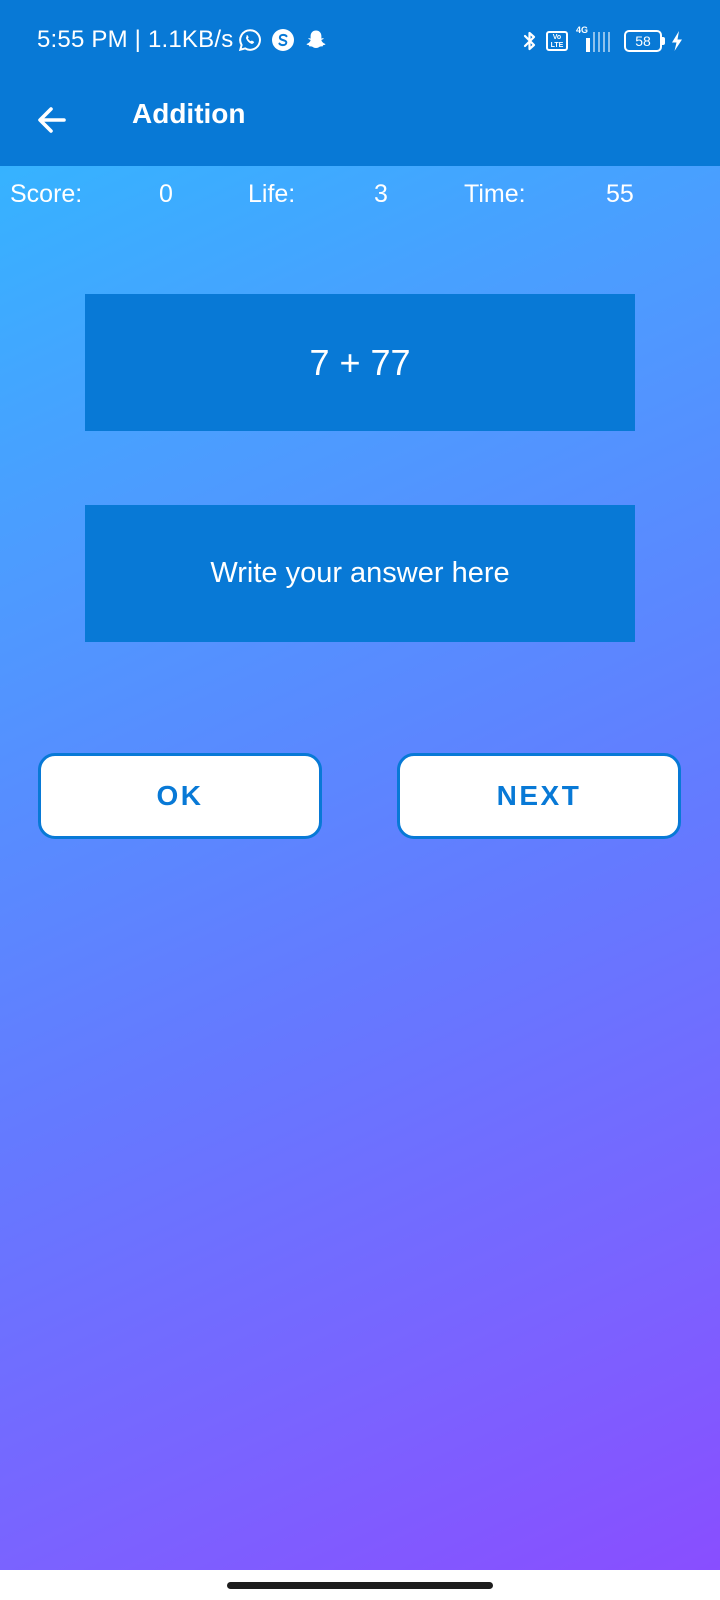  What do you see at coordinates (495, 194) in the screenshot?
I see `time-label: Time:` at bounding box center [495, 194].